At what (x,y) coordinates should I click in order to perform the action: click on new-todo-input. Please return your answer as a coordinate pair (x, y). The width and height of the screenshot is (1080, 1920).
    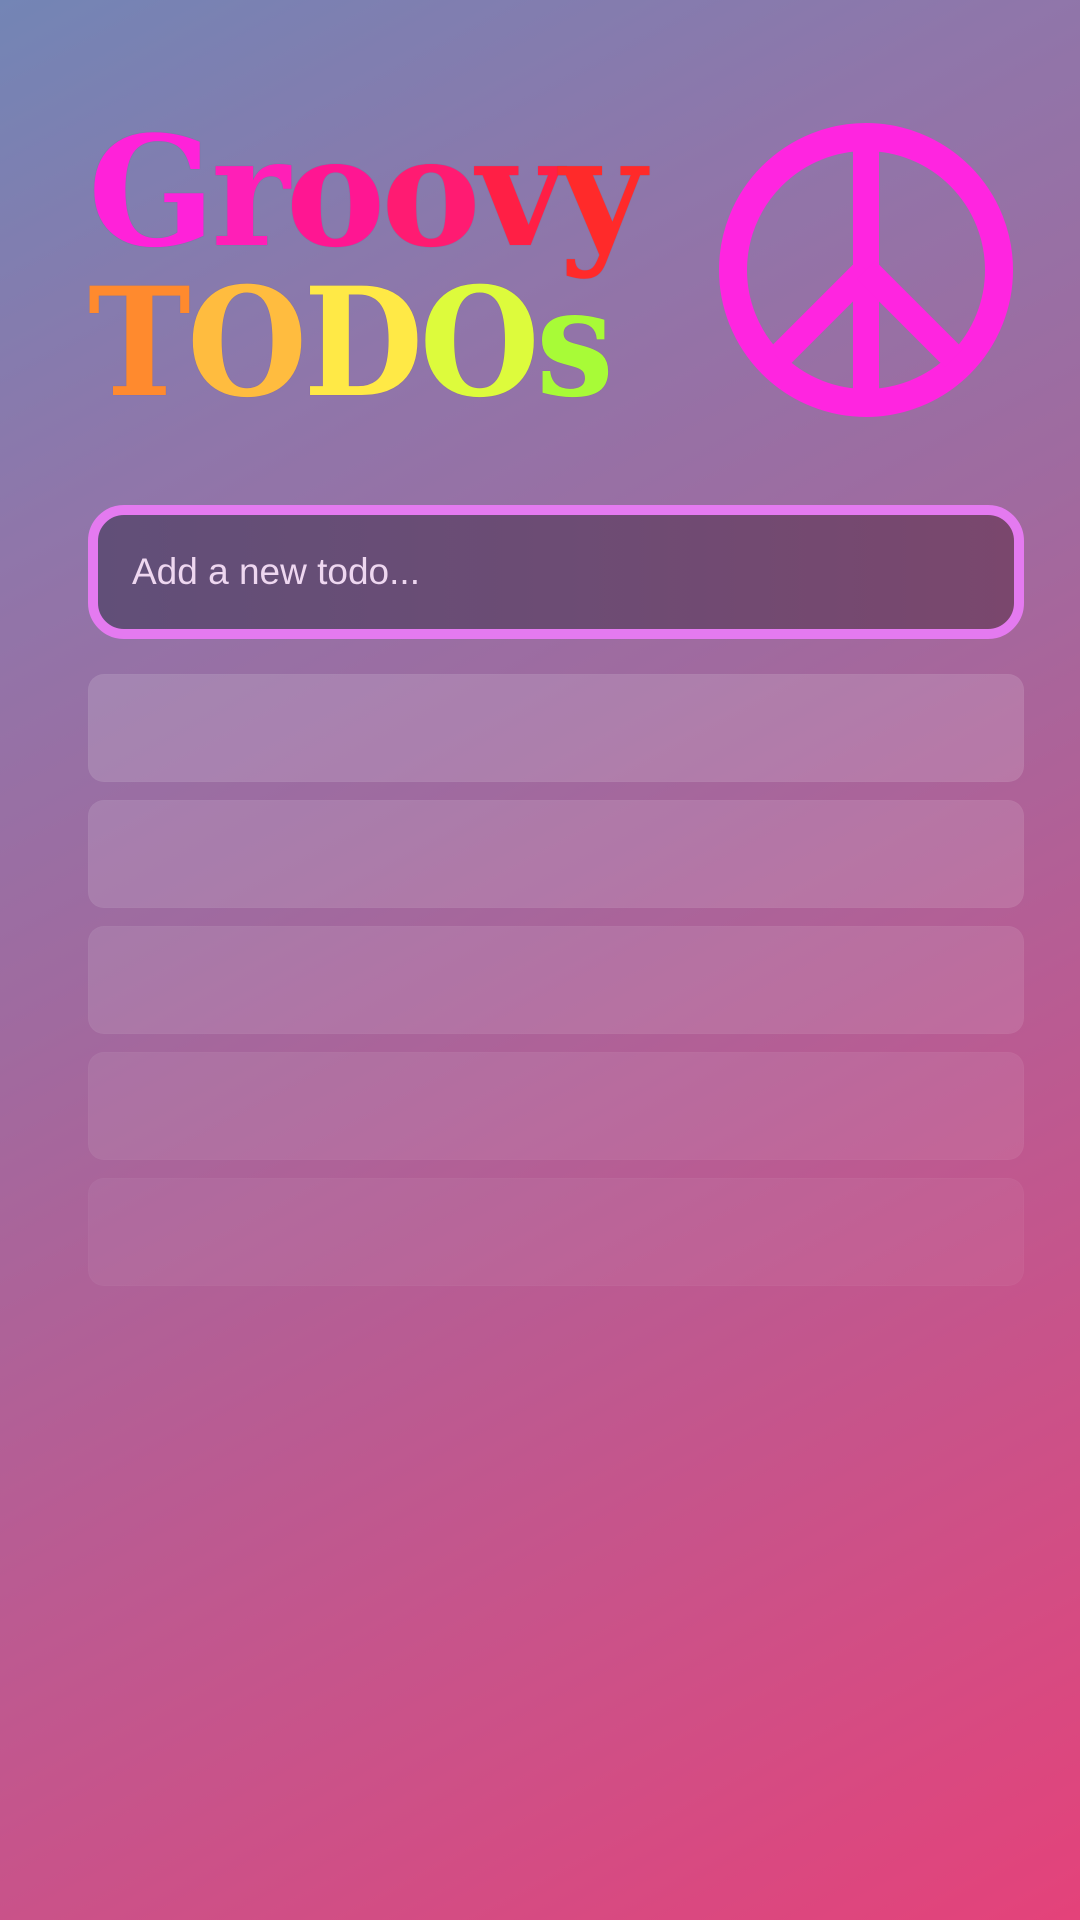
    Looking at the image, I should click on (556, 572).